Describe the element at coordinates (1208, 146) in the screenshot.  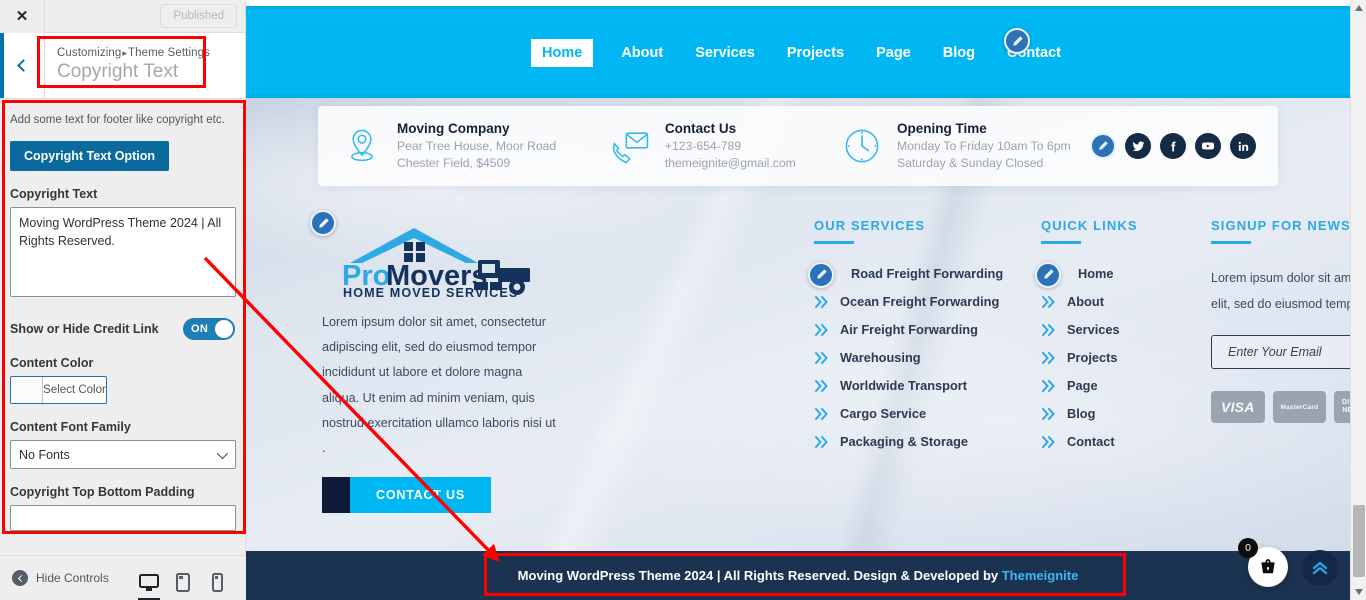
I see `youtube-icon` at that location.